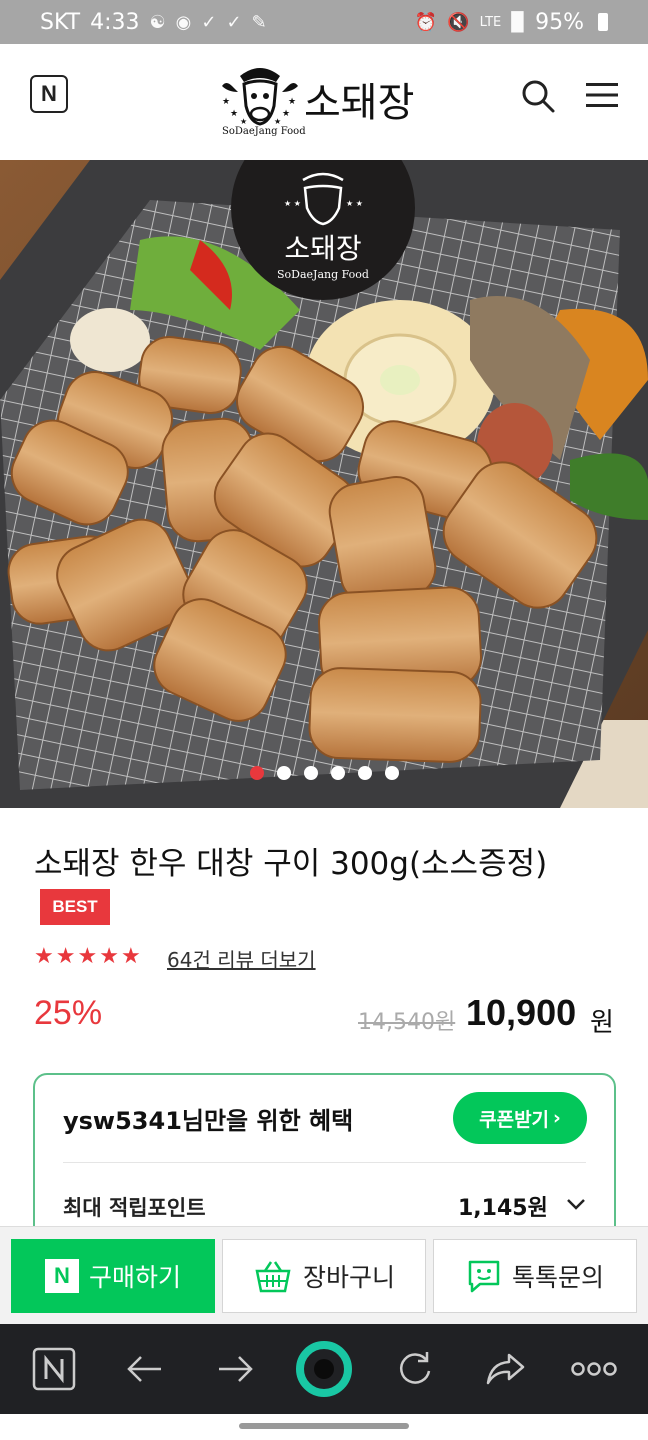 Image resolution: width=648 pixels, height=1440 pixels. Describe the element at coordinates (157, 22) in the screenshot. I see `notification-icon: ☯` at that location.